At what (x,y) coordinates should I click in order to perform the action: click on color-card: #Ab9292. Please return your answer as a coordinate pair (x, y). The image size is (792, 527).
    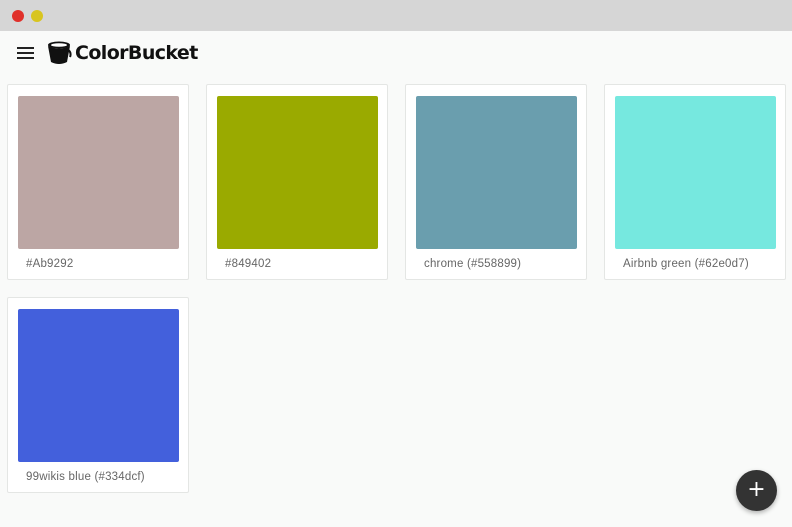
    Looking at the image, I should click on (98, 182).